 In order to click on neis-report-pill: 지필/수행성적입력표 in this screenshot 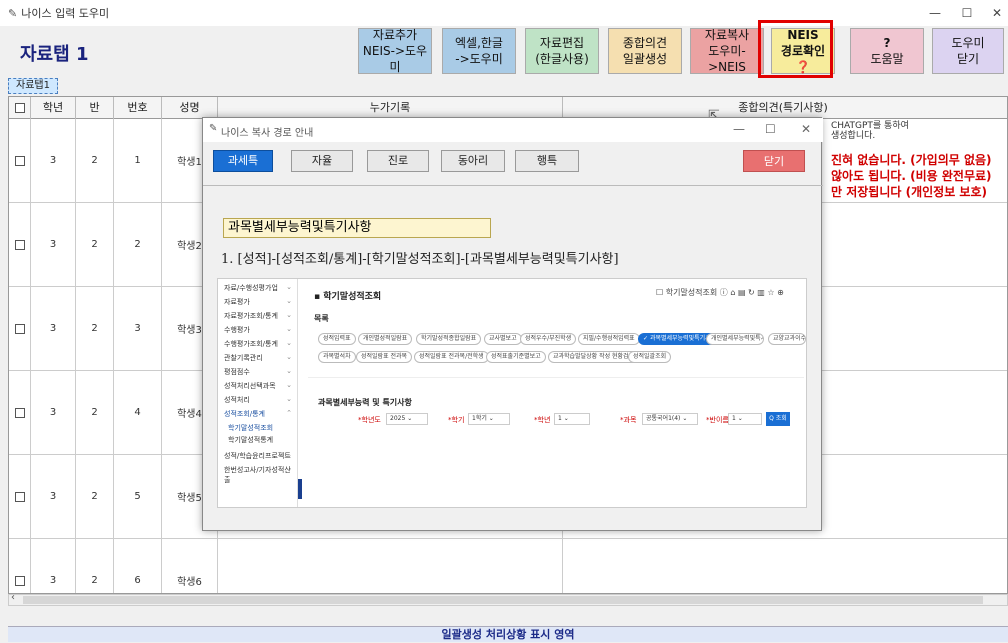, I will do `click(609, 339)`.